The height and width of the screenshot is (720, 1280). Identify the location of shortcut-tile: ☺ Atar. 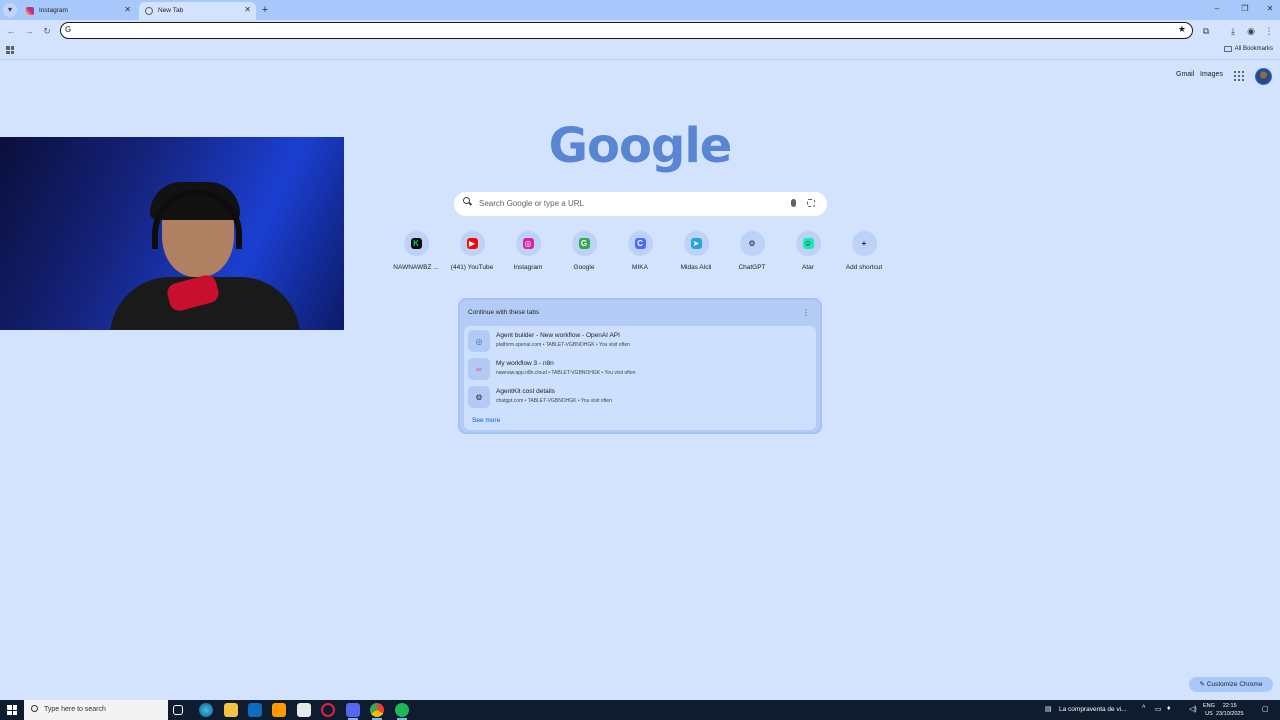
(808, 251).